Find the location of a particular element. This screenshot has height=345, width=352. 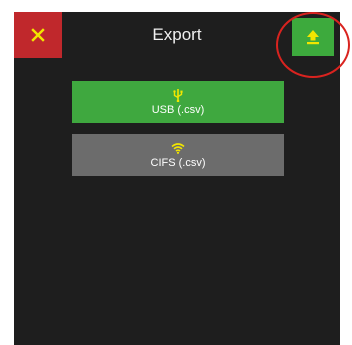

cifs-export-button: CIFS (.csv) is located at coordinates (178, 155).